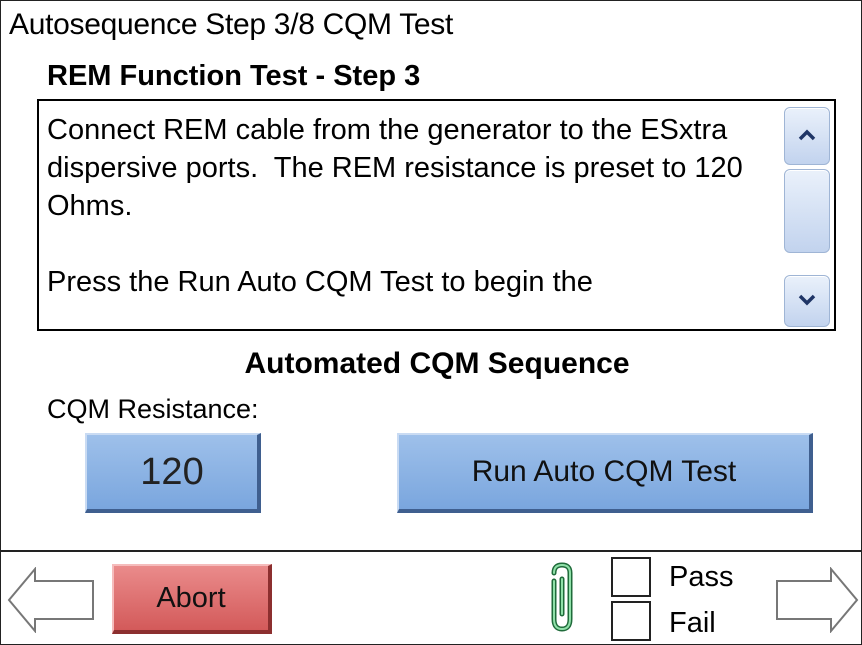 The image size is (862, 645). I want to click on footer-divider, so click(431, 551).